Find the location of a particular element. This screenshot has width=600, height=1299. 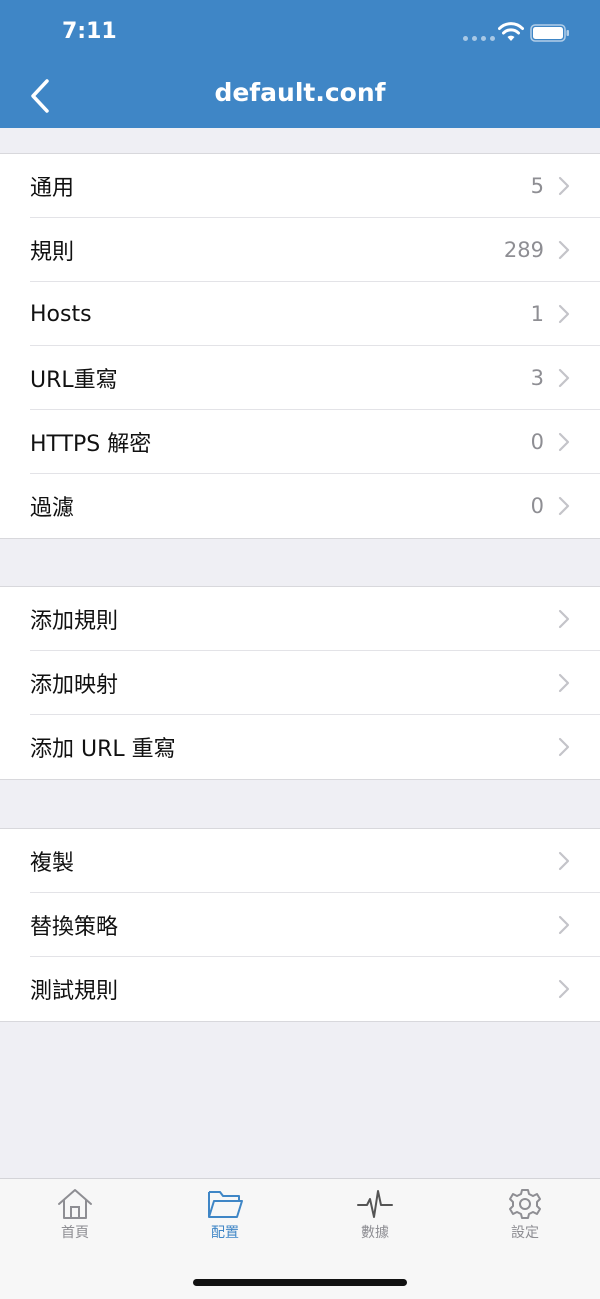

pulse-icon is located at coordinates (375, 1204).